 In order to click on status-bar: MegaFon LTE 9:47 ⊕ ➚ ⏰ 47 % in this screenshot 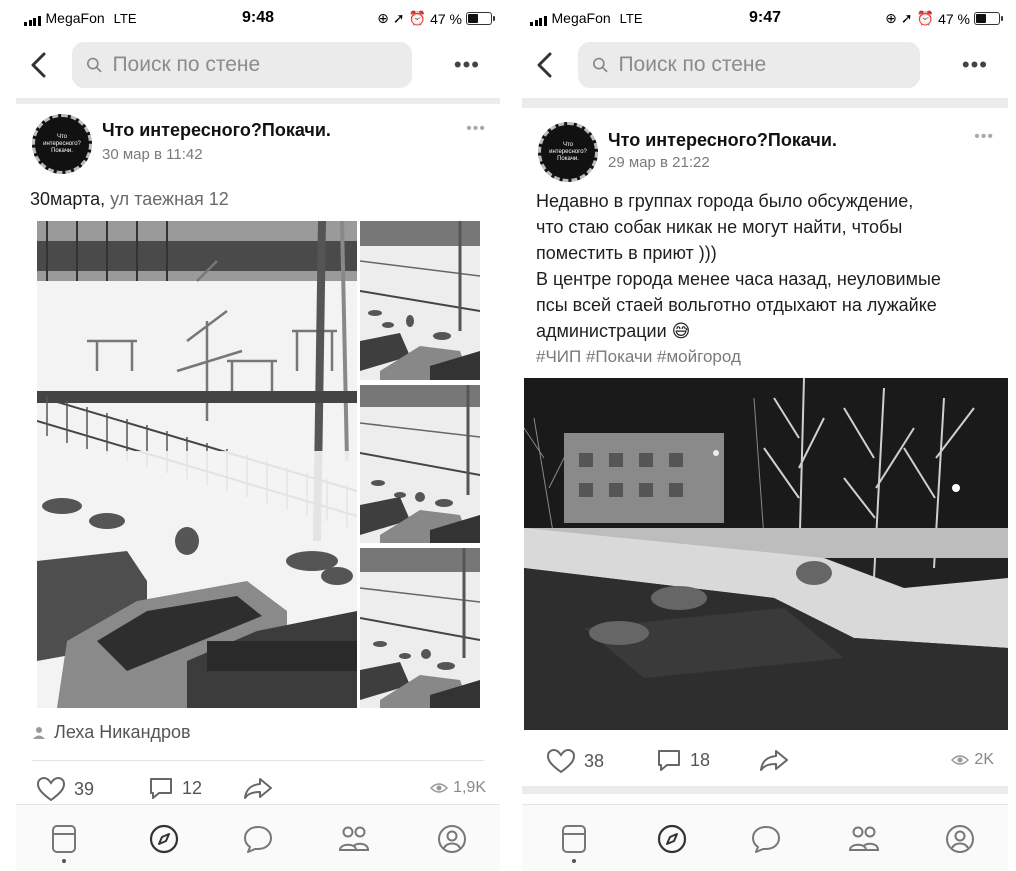, I will do `click(765, 18)`.